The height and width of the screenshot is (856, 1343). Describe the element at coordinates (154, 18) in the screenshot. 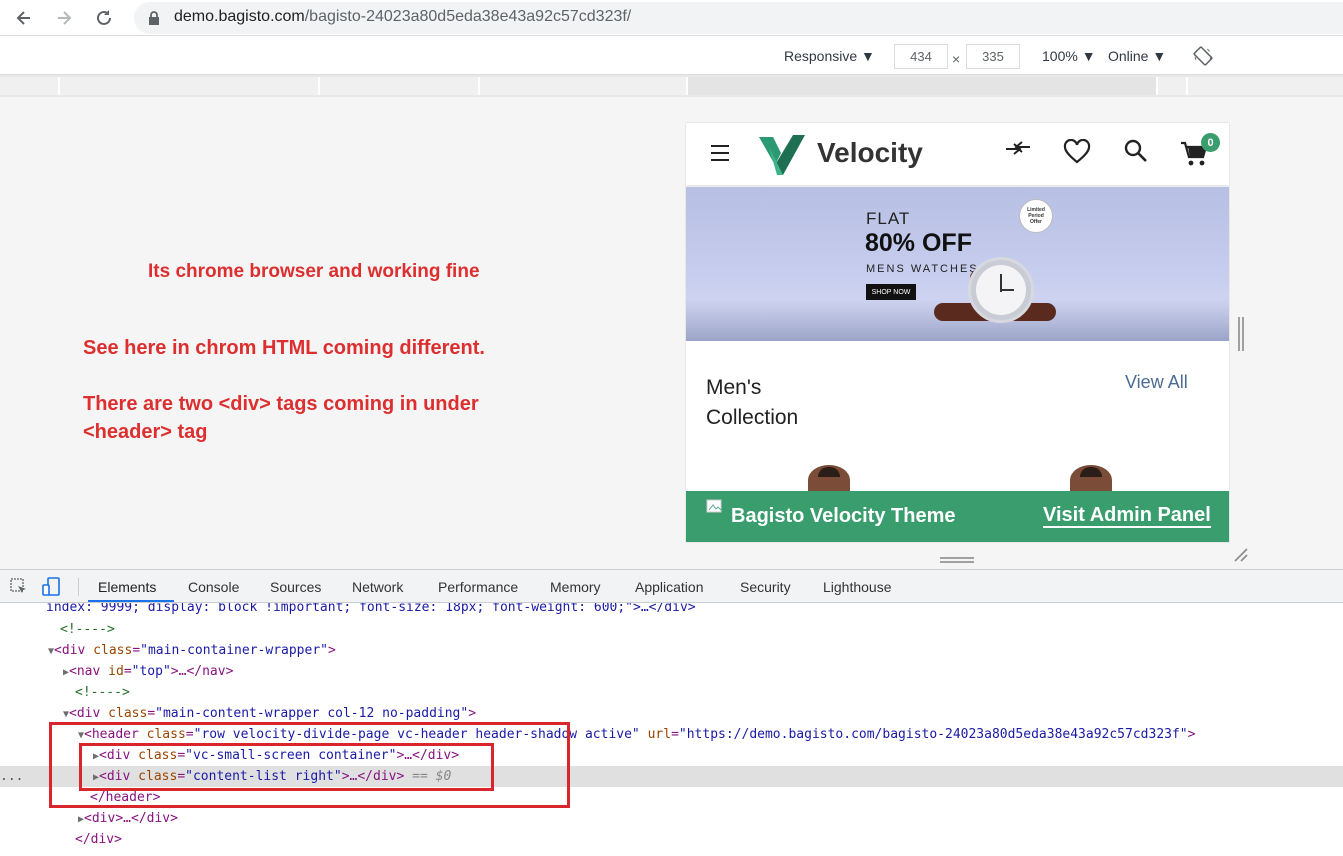

I see `lock-icon` at that location.